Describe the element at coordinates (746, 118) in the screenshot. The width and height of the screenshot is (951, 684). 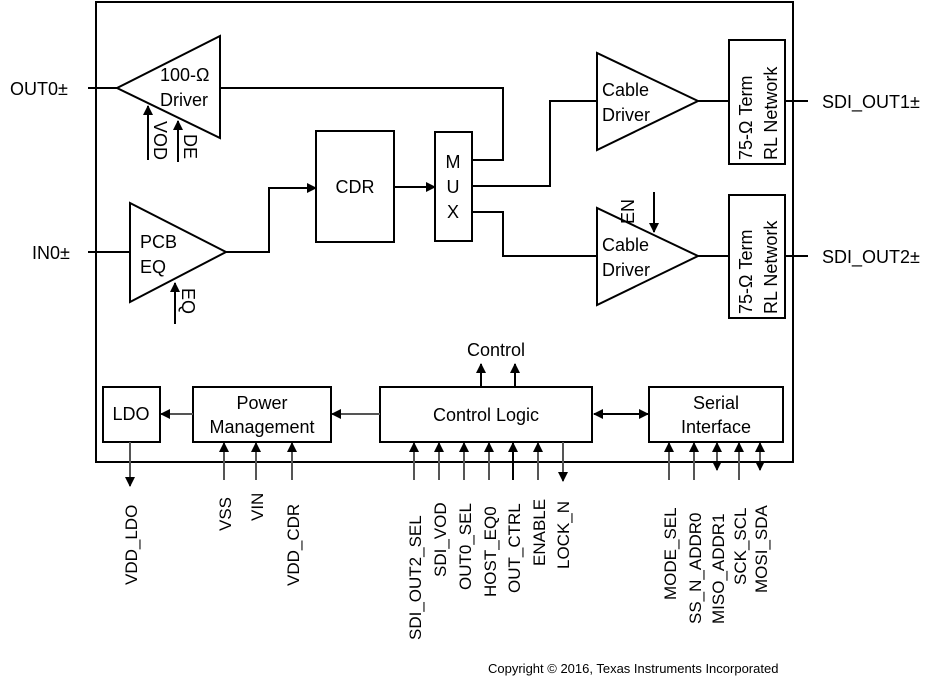
I see `term-network-1-line1: 75-Ω Term` at that location.